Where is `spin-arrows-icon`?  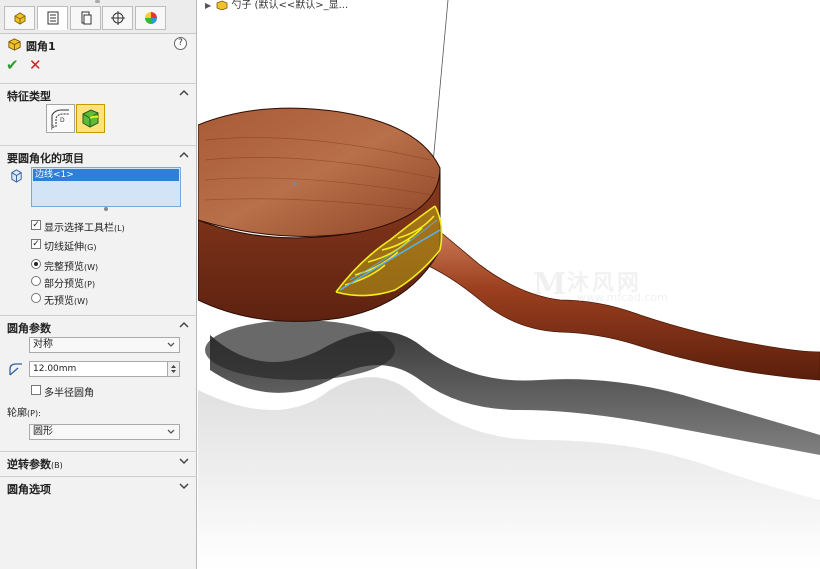 spin-arrows-icon is located at coordinates (173, 369).